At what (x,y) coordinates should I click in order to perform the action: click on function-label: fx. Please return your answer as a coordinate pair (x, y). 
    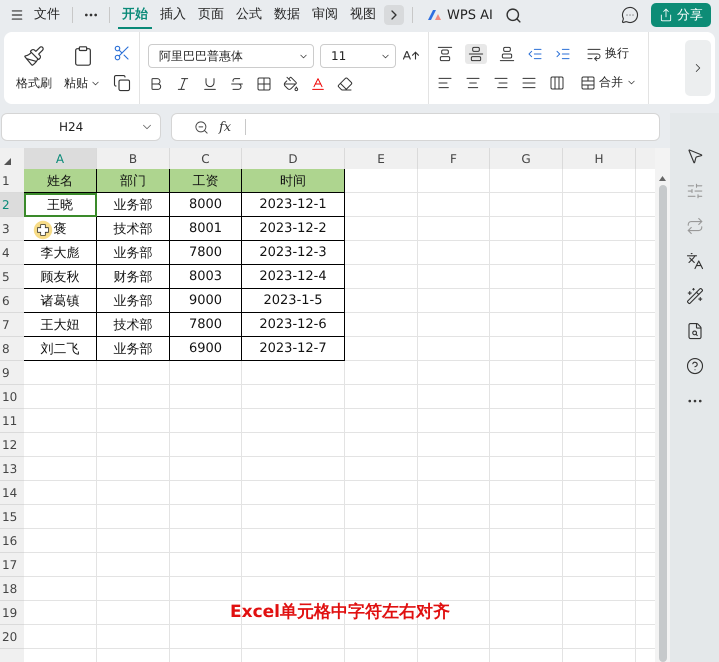
    Looking at the image, I should click on (225, 127).